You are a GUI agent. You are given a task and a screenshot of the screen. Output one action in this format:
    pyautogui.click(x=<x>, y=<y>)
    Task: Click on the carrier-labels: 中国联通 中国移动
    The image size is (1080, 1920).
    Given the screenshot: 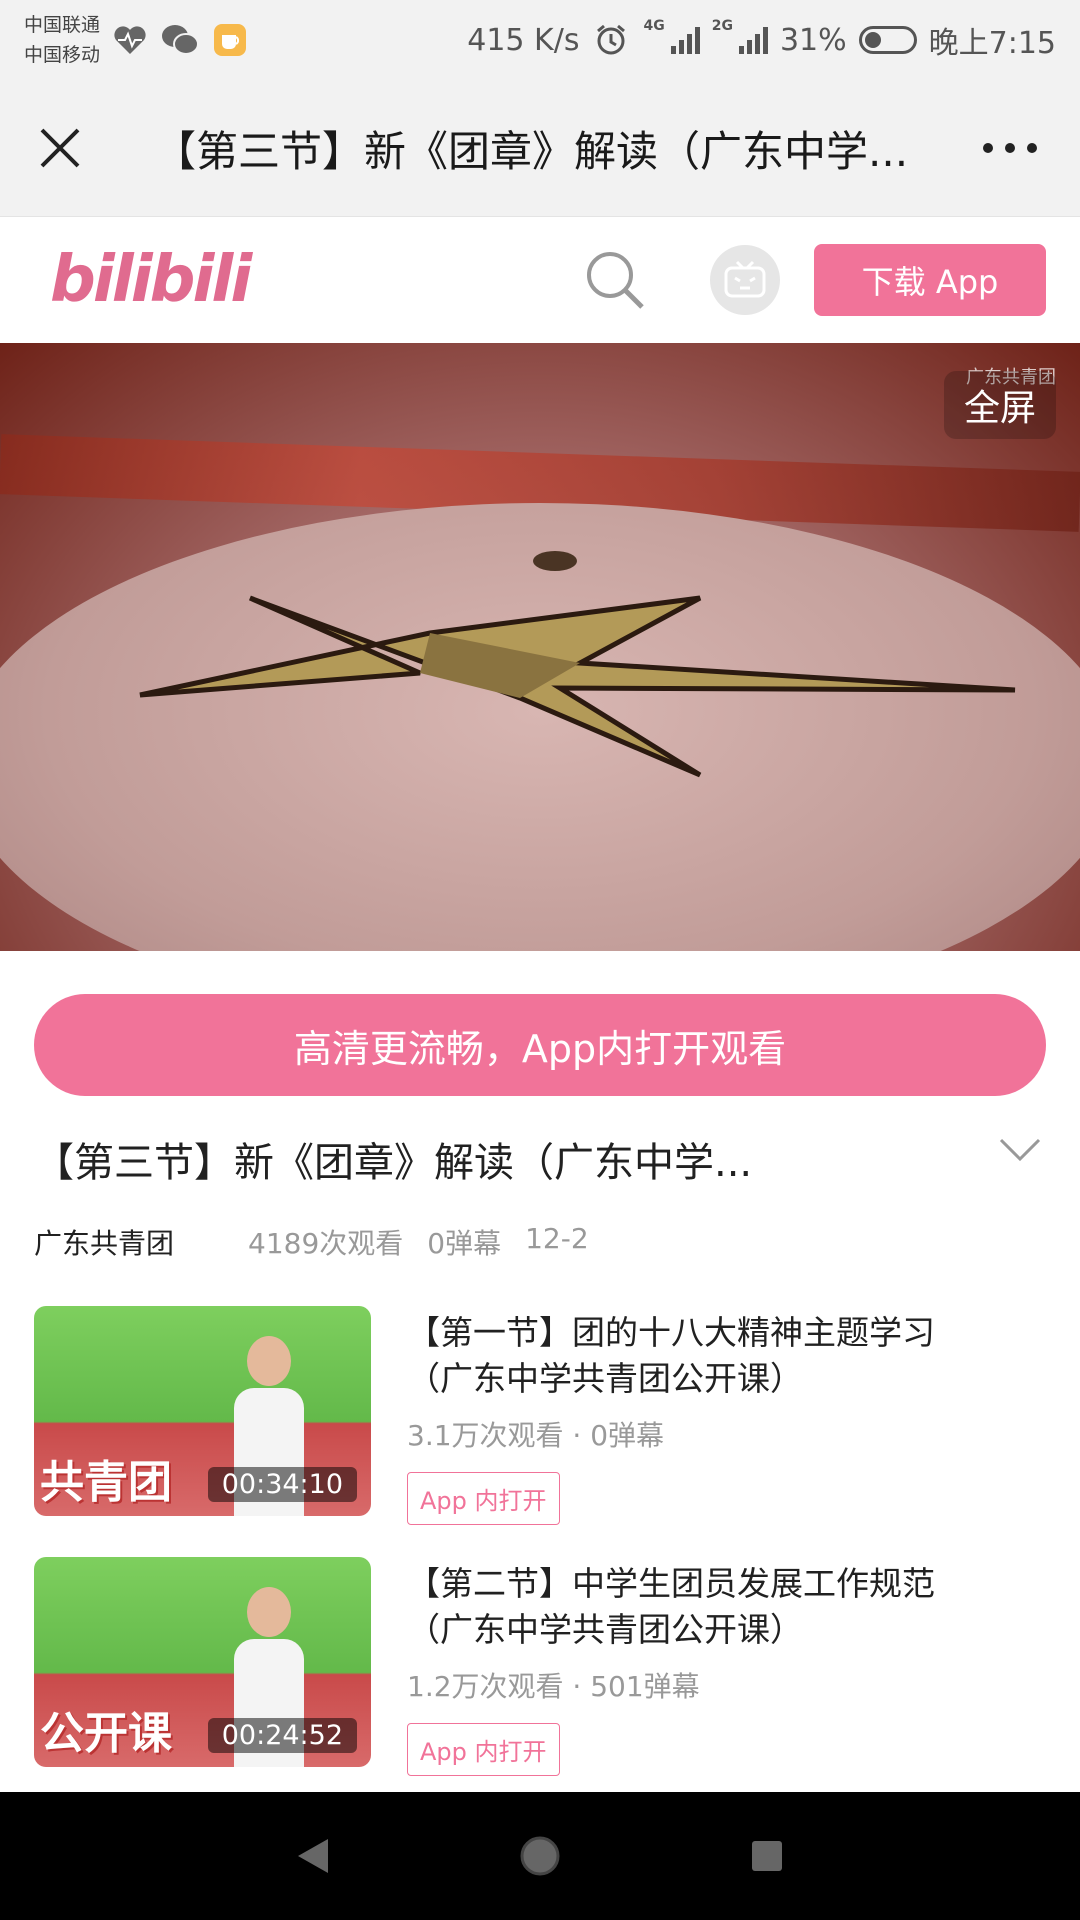 What is the action you would take?
    pyautogui.click(x=62, y=40)
    